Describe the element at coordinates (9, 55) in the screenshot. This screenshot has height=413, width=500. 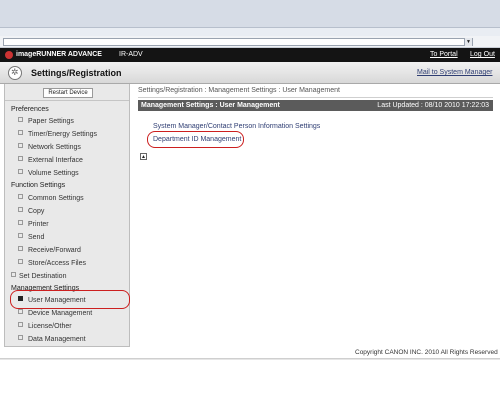
I see `logo-icon` at that location.